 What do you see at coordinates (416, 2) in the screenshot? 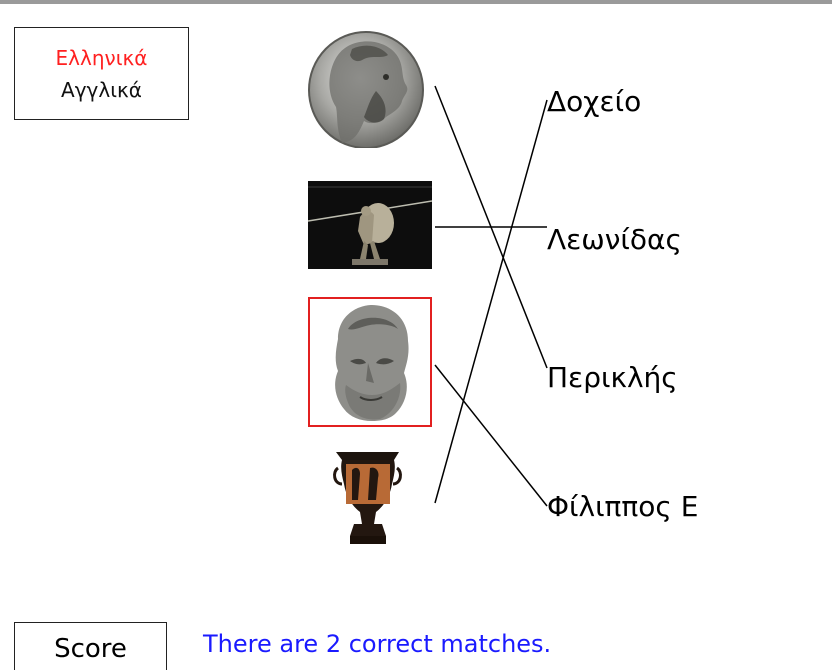
I see `top-divider` at bounding box center [416, 2].